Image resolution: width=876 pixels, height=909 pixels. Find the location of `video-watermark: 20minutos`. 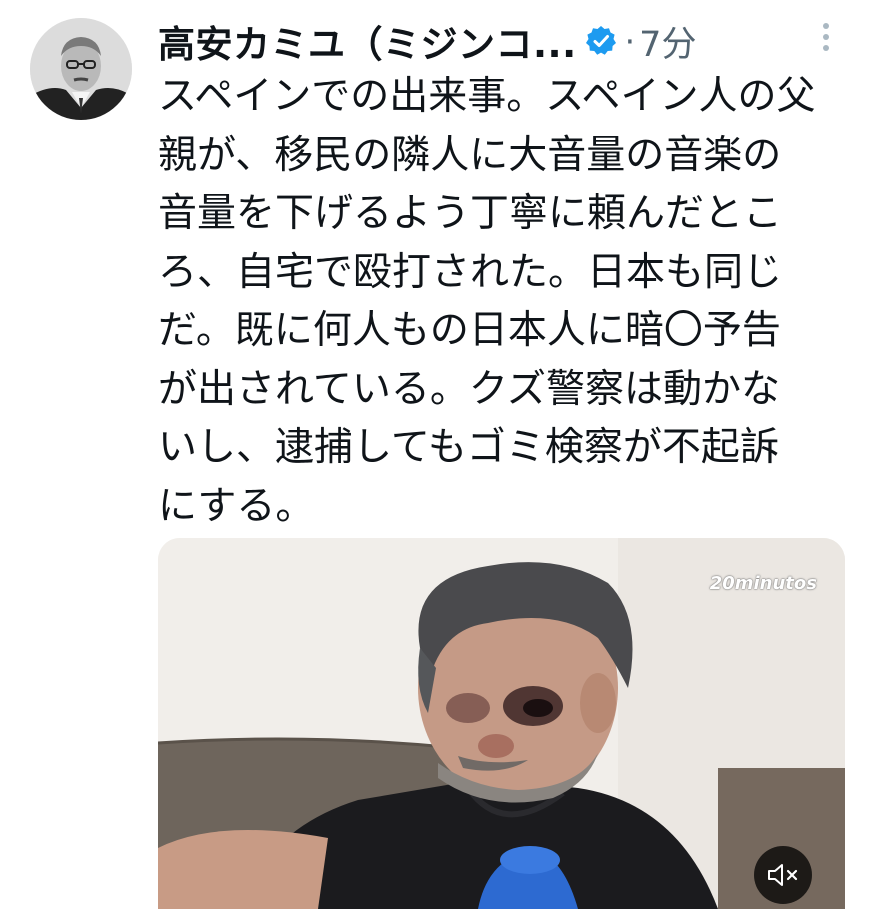

video-watermark: 20minutos is located at coordinates (763, 583).